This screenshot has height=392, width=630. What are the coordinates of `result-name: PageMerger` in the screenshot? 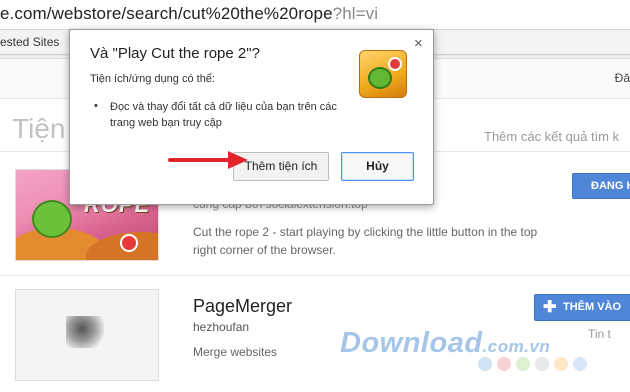 It's located at (242, 306).